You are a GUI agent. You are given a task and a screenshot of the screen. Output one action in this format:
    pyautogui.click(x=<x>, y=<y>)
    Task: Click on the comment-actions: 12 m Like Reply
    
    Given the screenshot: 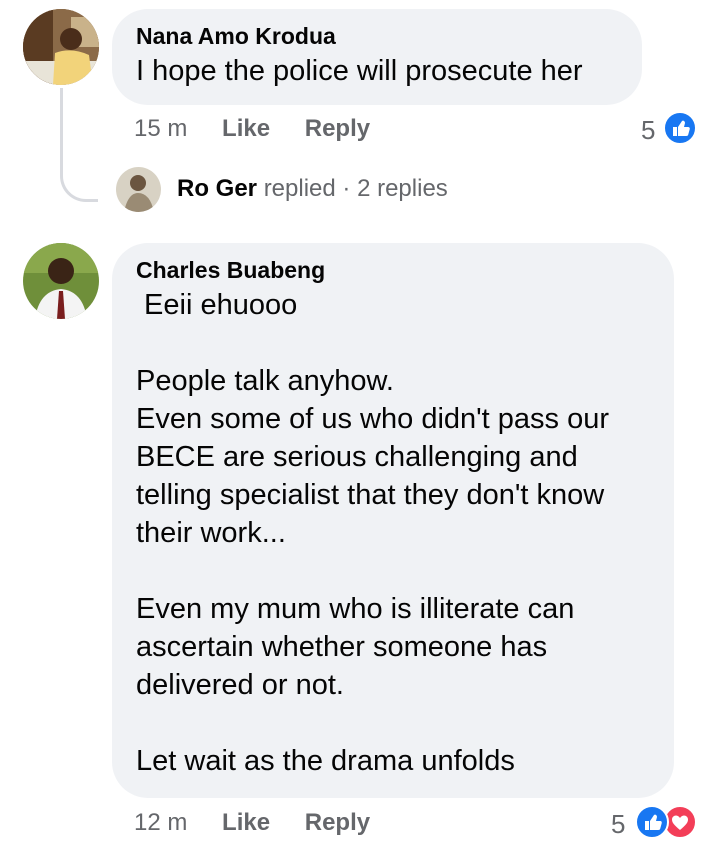 What is the action you would take?
    pyautogui.click(x=252, y=823)
    